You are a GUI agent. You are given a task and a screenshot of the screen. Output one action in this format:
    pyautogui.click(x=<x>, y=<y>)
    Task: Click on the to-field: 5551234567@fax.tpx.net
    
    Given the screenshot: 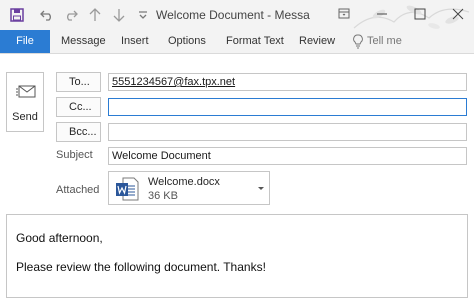 What is the action you would take?
    pyautogui.click(x=287, y=82)
    